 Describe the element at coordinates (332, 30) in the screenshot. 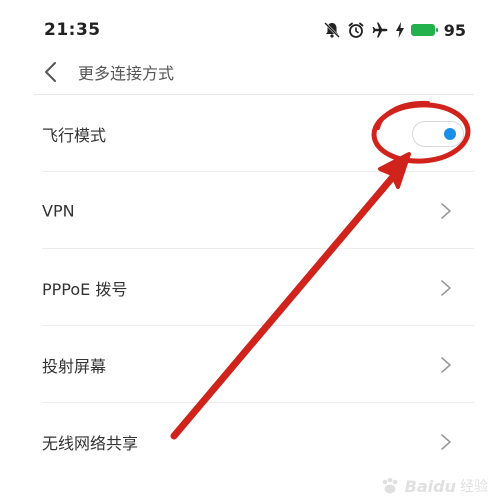

I see `mute-icon` at that location.